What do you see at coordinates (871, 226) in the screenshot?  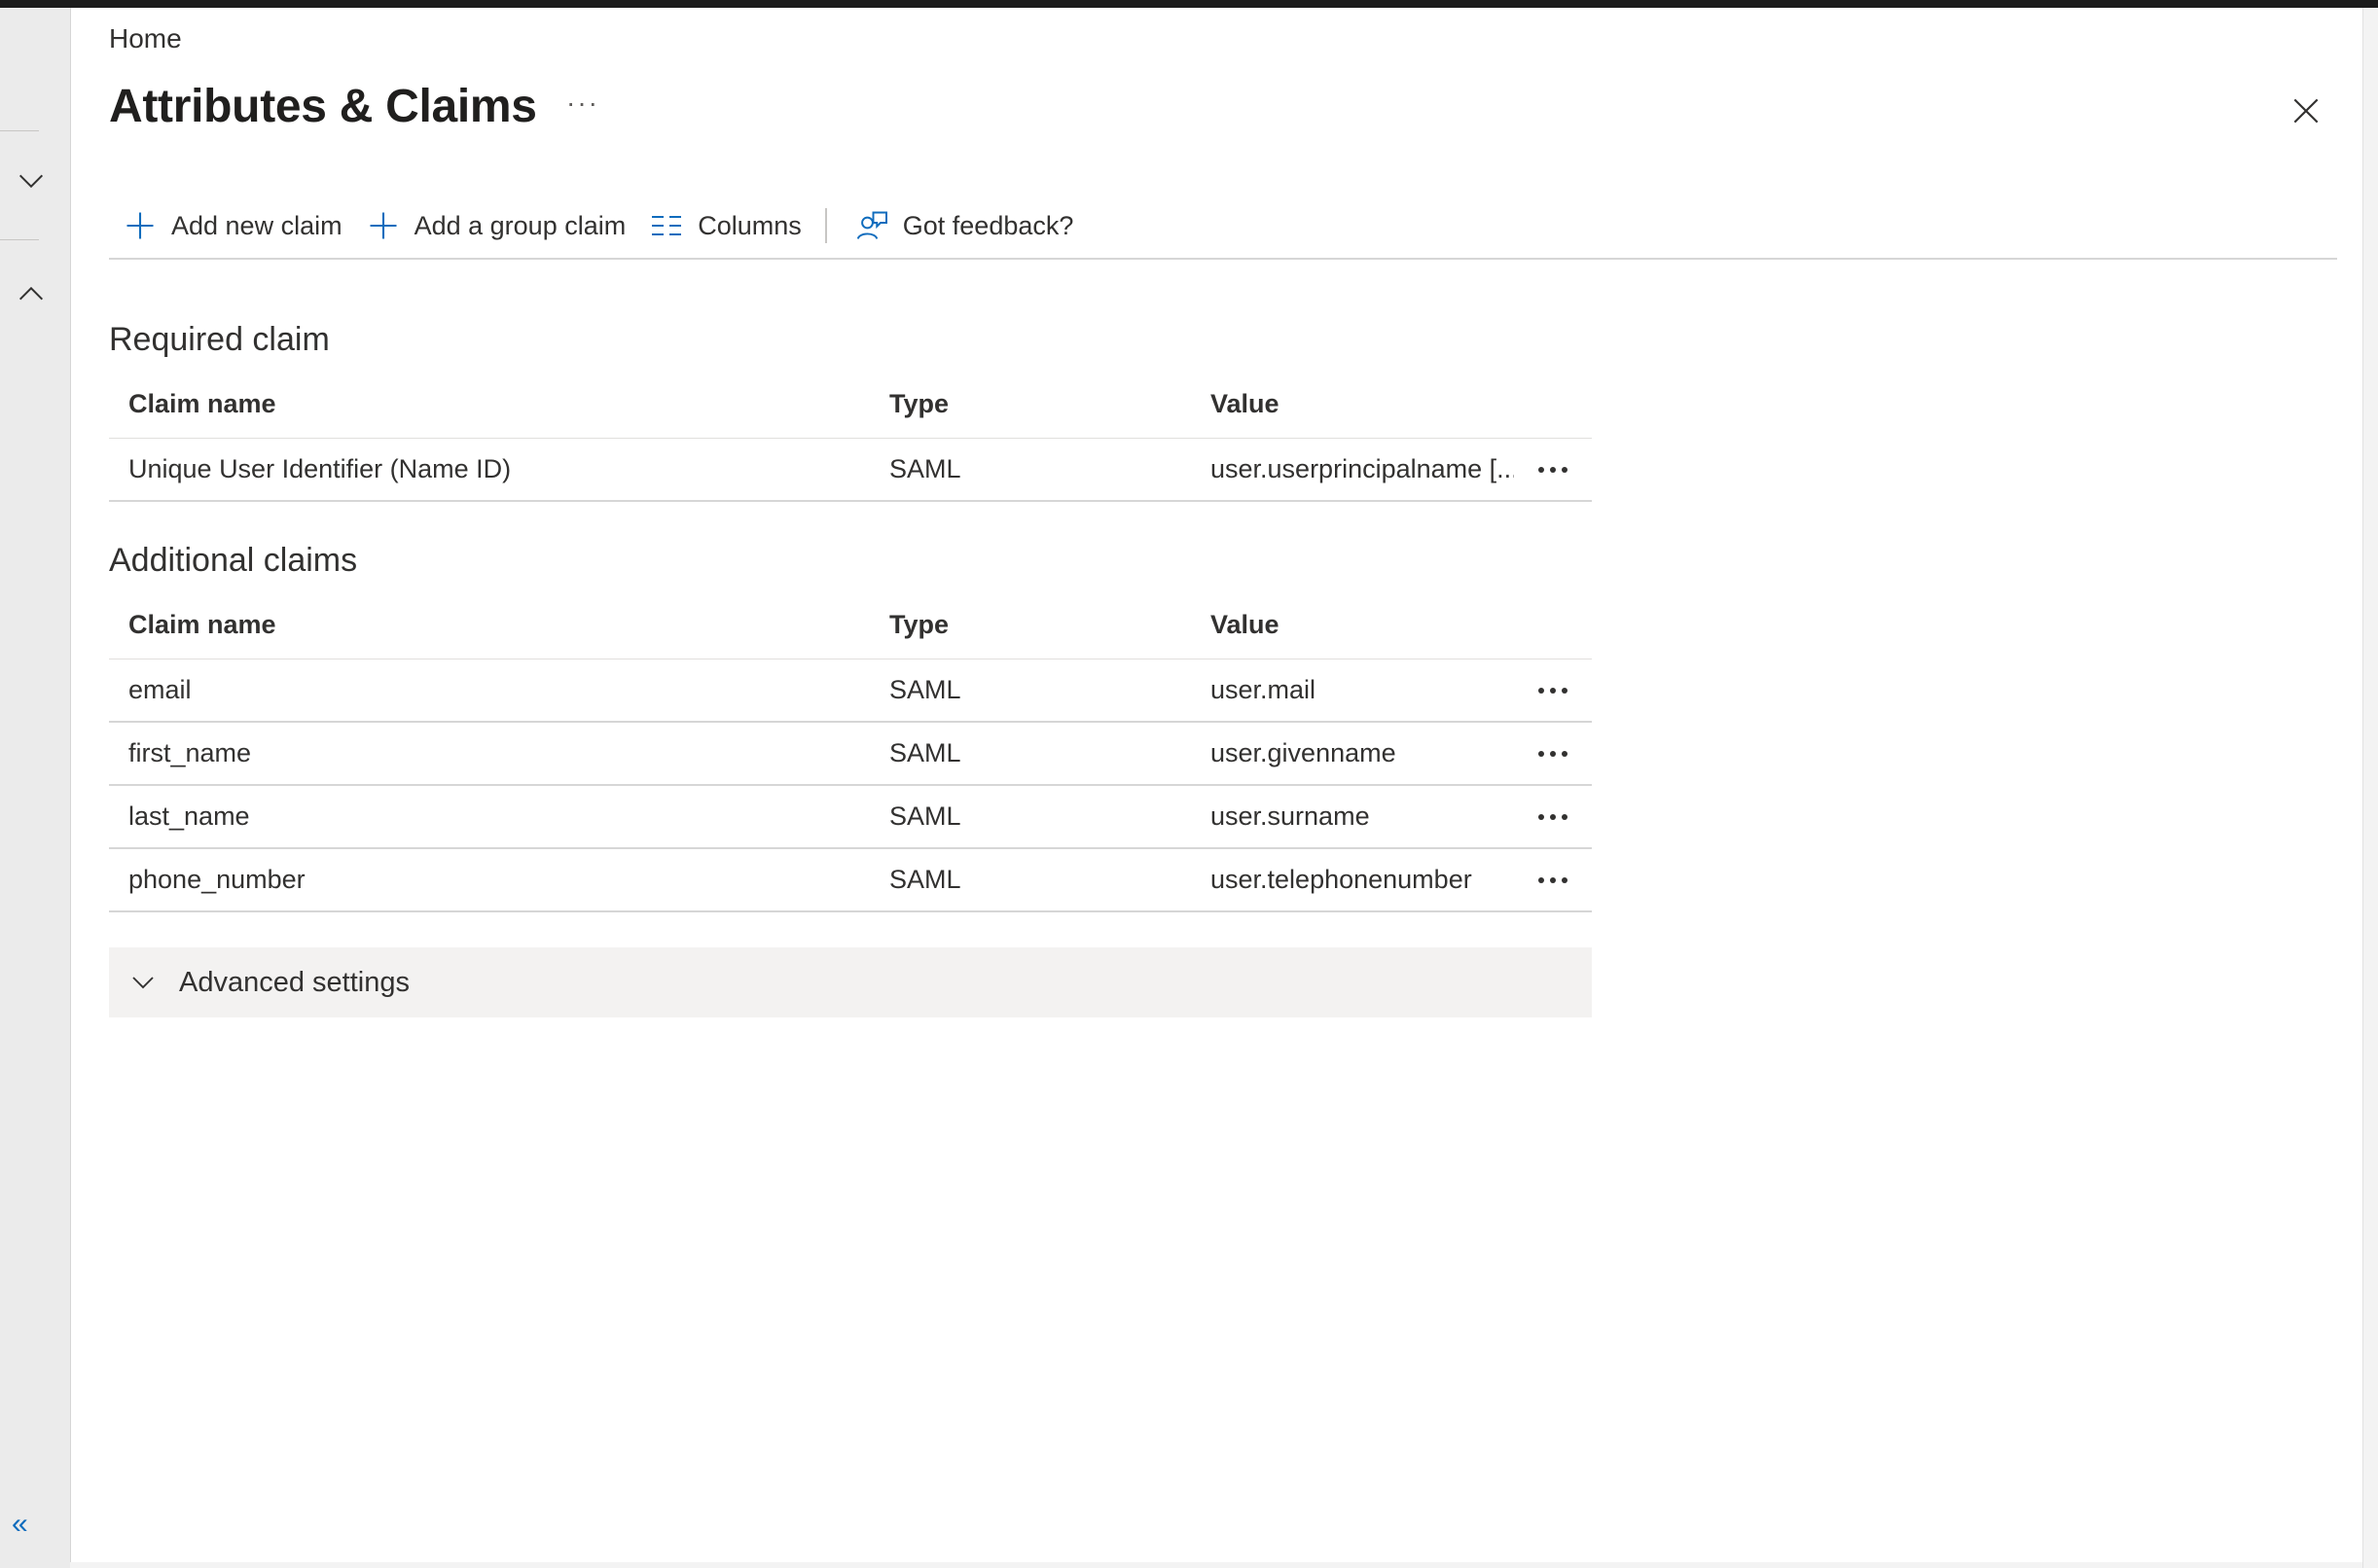 I see `feedback-icon` at bounding box center [871, 226].